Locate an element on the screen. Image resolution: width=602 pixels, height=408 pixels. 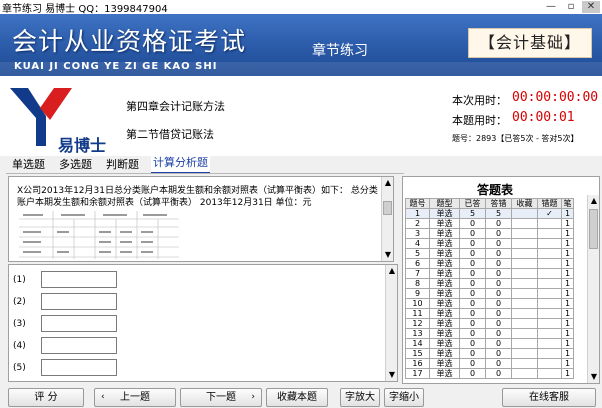
bottom-toolbar: 评 分 ‹ 上一题 下一题 › 收藏本题 字放大 字缩小 在线客服 is located at coordinates (301, 397).